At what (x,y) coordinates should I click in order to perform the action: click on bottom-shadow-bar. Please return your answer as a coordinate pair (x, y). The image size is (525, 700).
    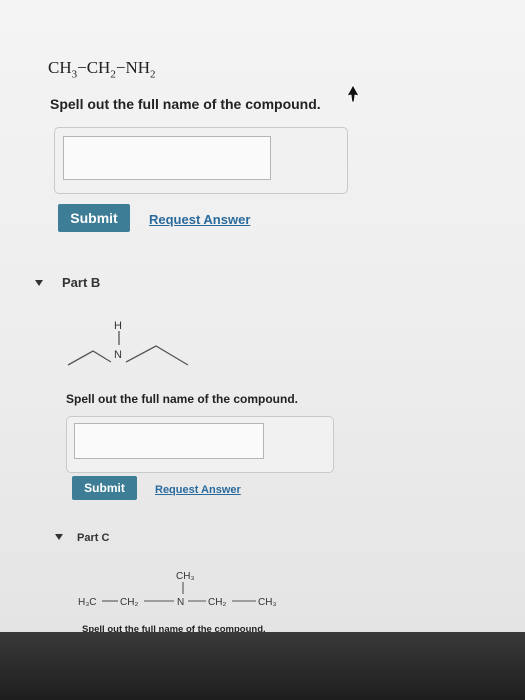
    Looking at the image, I should click on (262, 666).